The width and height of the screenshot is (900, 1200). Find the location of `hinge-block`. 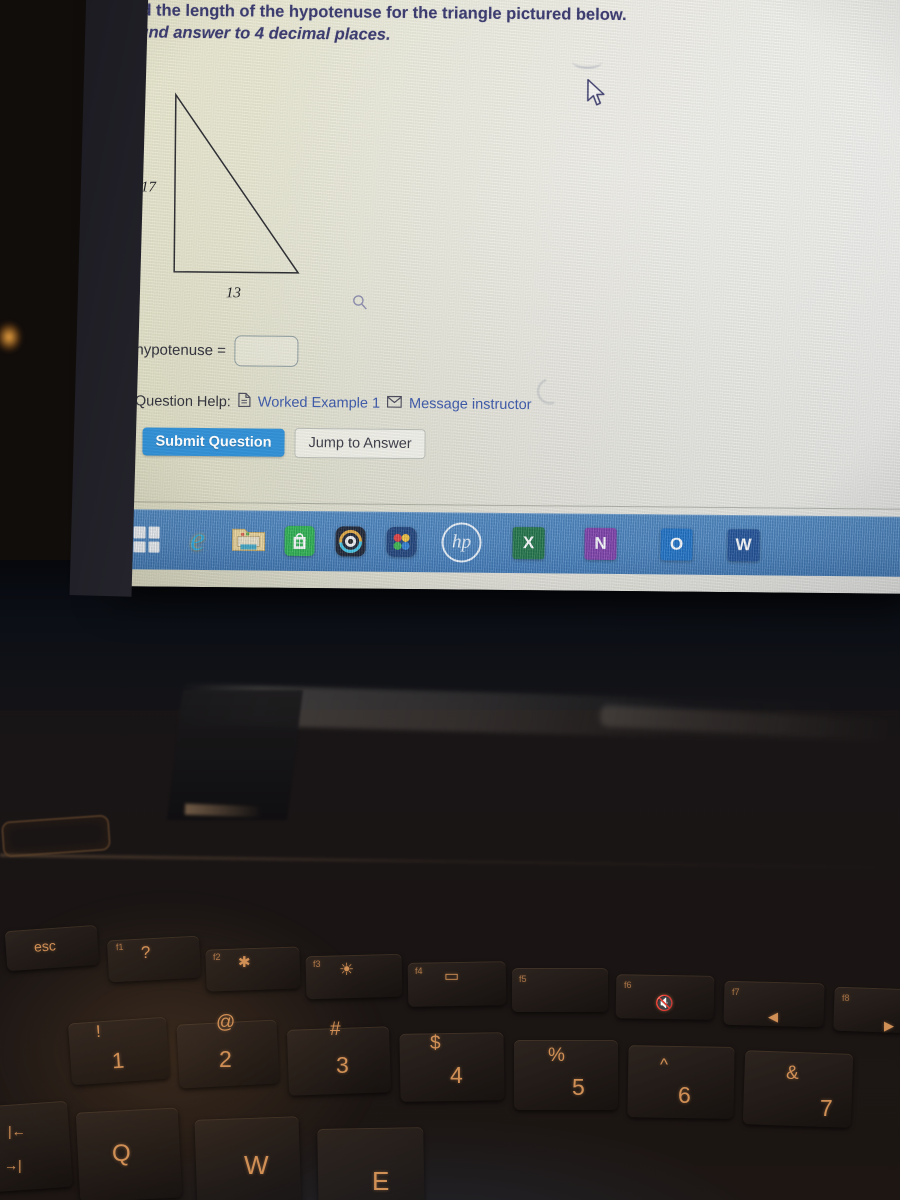

hinge-block is located at coordinates (235, 755).